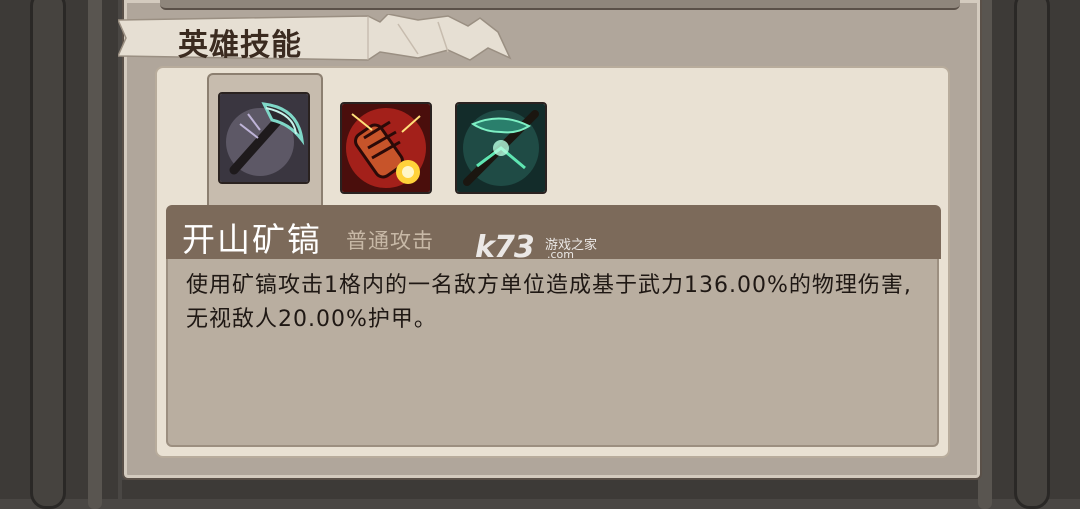  What do you see at coordinates (264, 138) in the screenshot?
I see `pickaxe-skill-icon` at bounding box center [264, 138].